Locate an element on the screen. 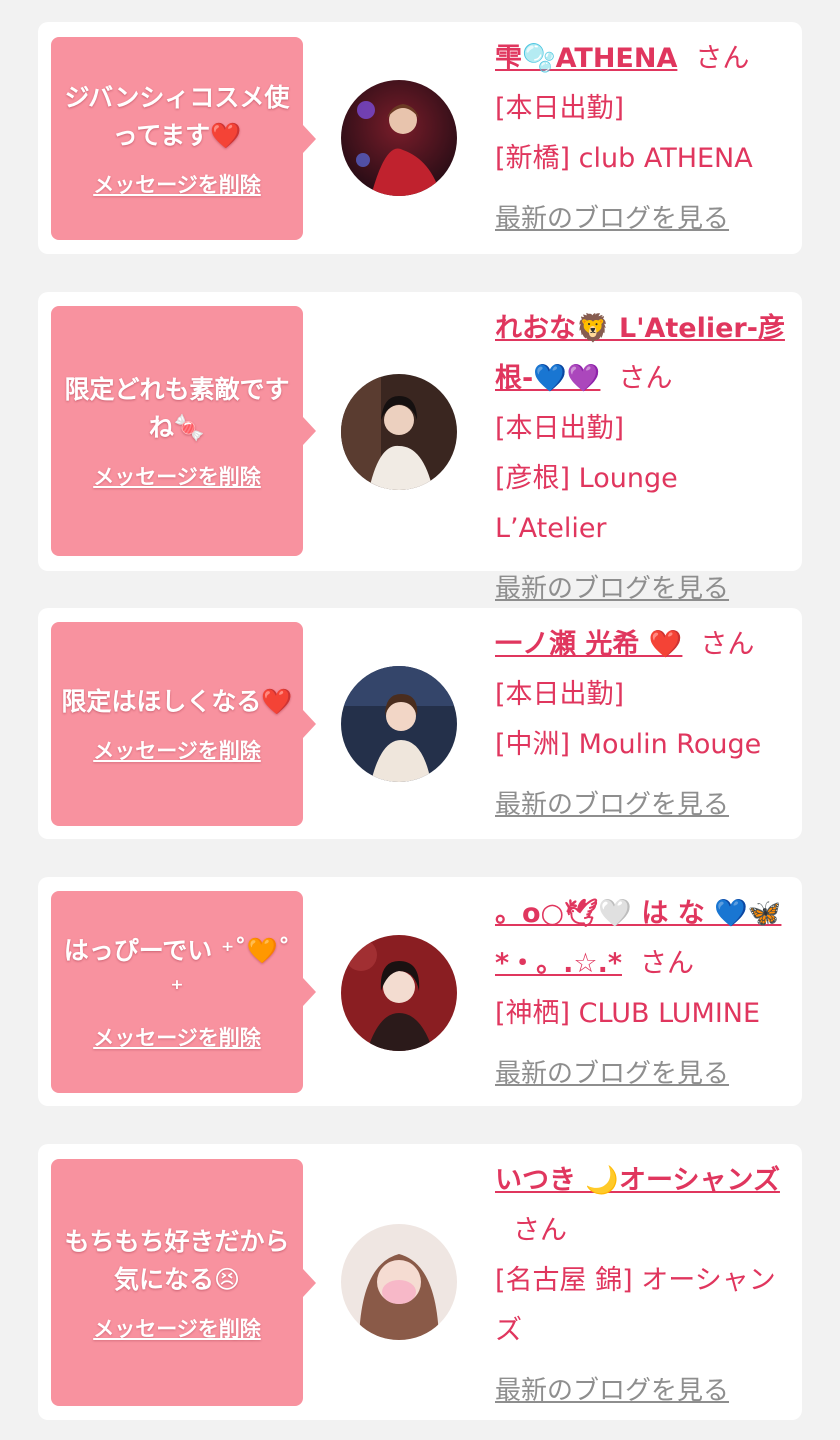 This screenshot has width=840, height=1440. shop-text: [彦根] Lounge L’Atelier is located at coordinates (586, 503).